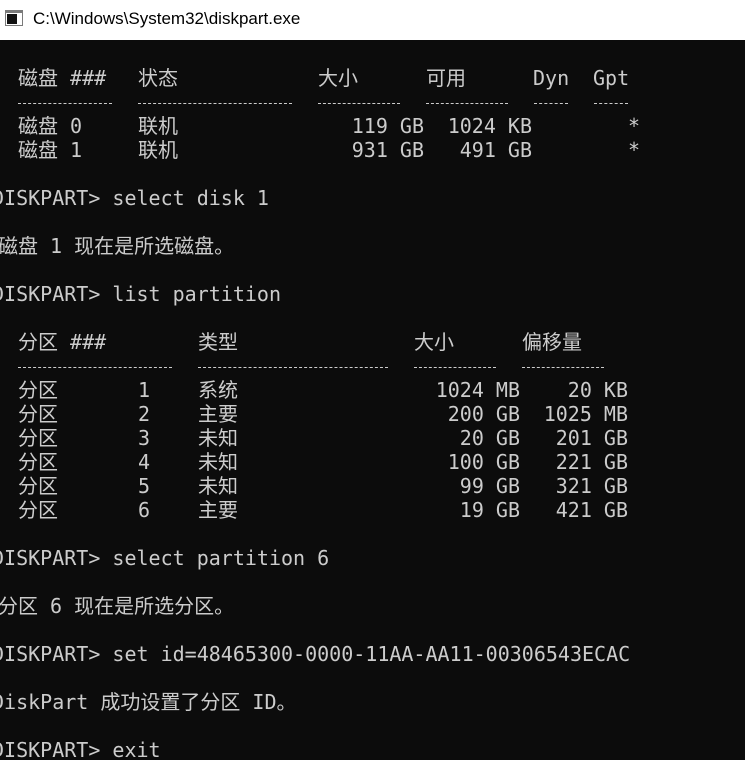 Image resolution: width=745 pixels, height=760 pixels. I want to click on disk-name: 磁盘 1, so click(50, 150).